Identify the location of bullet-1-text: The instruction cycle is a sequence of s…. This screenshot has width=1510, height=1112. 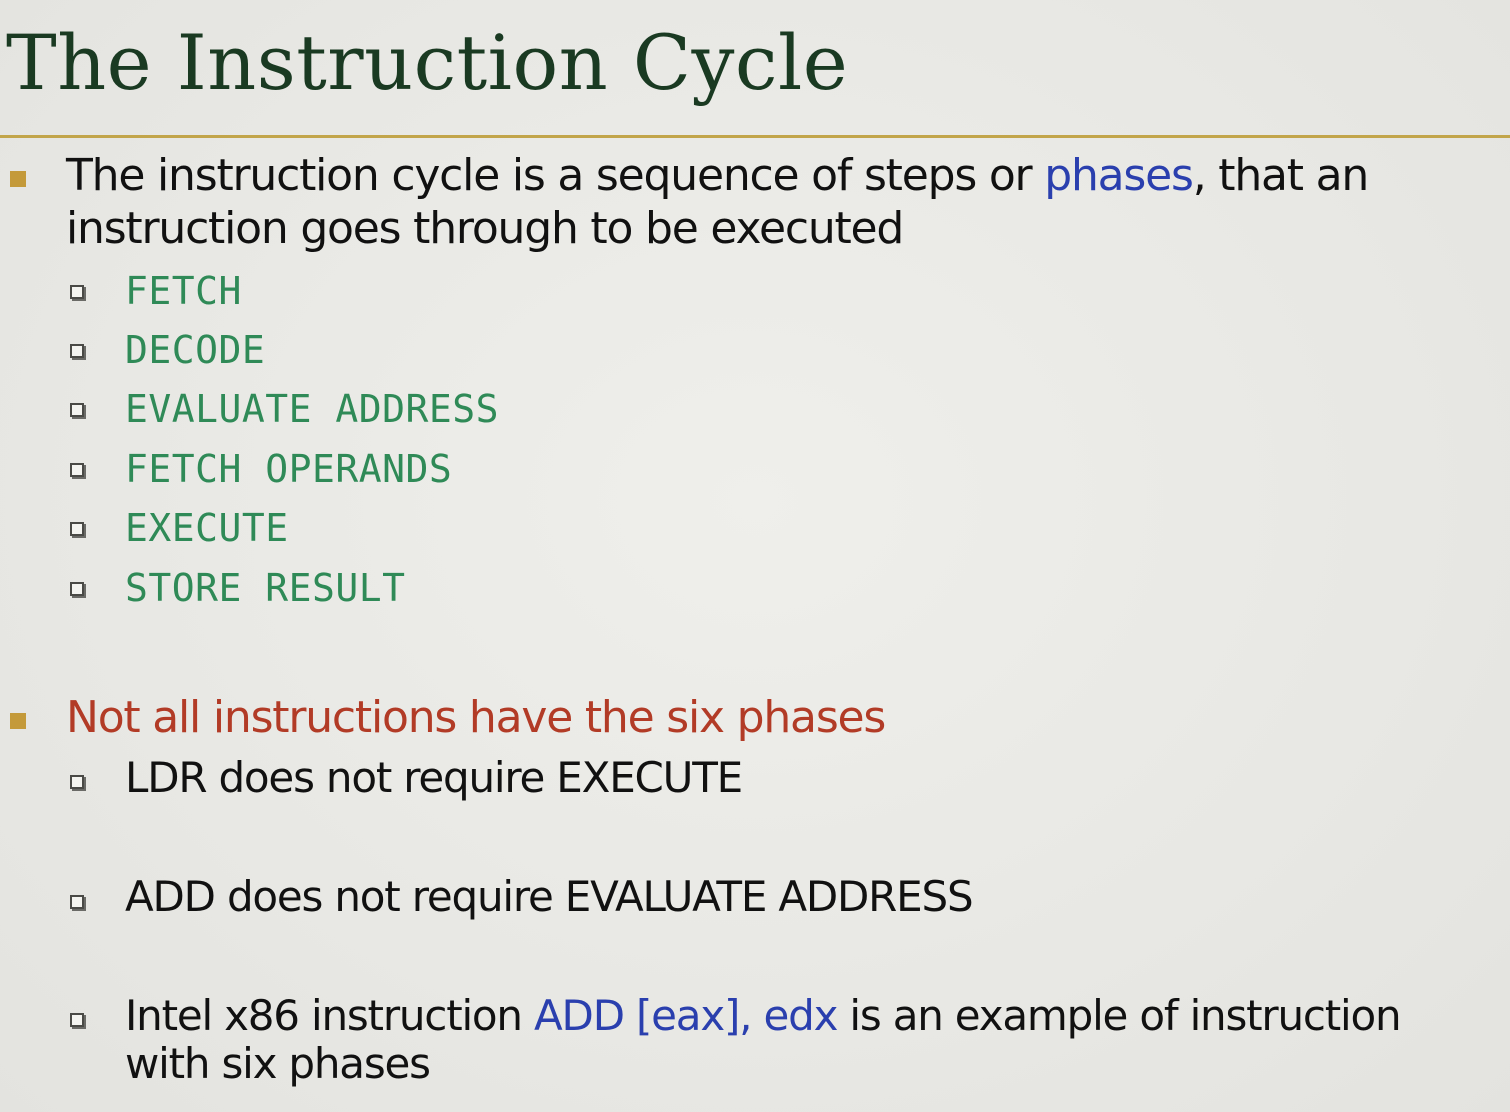
(555, 175).